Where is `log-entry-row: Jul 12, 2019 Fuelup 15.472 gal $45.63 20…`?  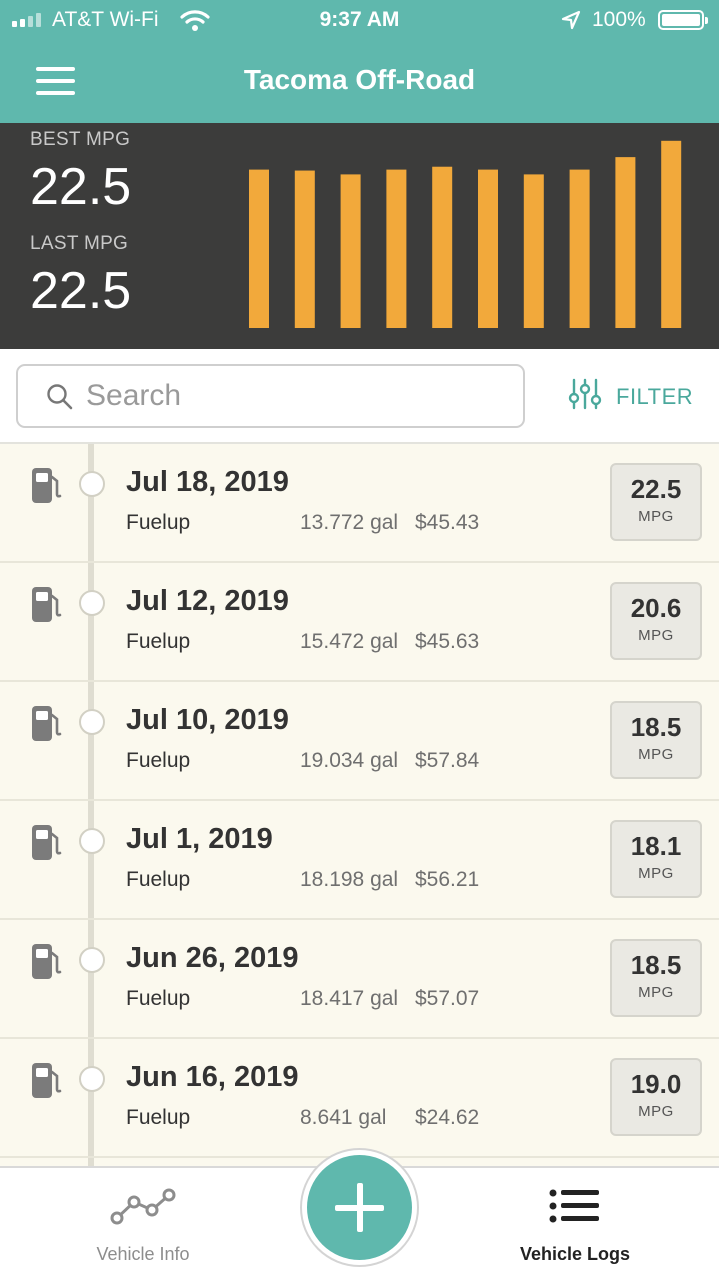
log-entry-row: Jul 12, 2019 Fuelup 15.472 gal $45.63 20… is located at coordinates (359, 622).